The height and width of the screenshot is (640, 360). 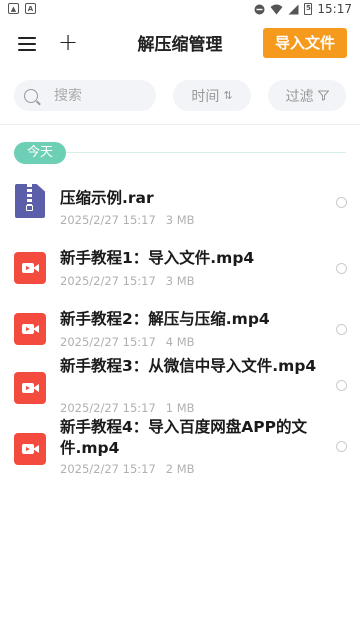 I want to click on search-box, so click(x=85, y=95).